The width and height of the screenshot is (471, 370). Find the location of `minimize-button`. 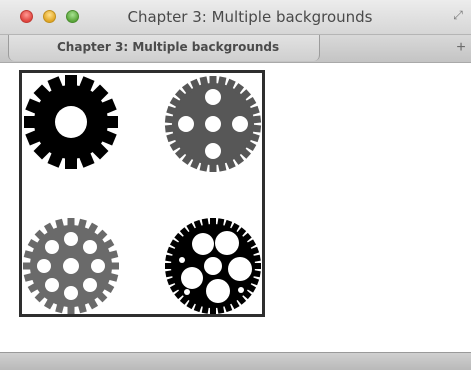

minimize-button is located at coordinates (49, 16).